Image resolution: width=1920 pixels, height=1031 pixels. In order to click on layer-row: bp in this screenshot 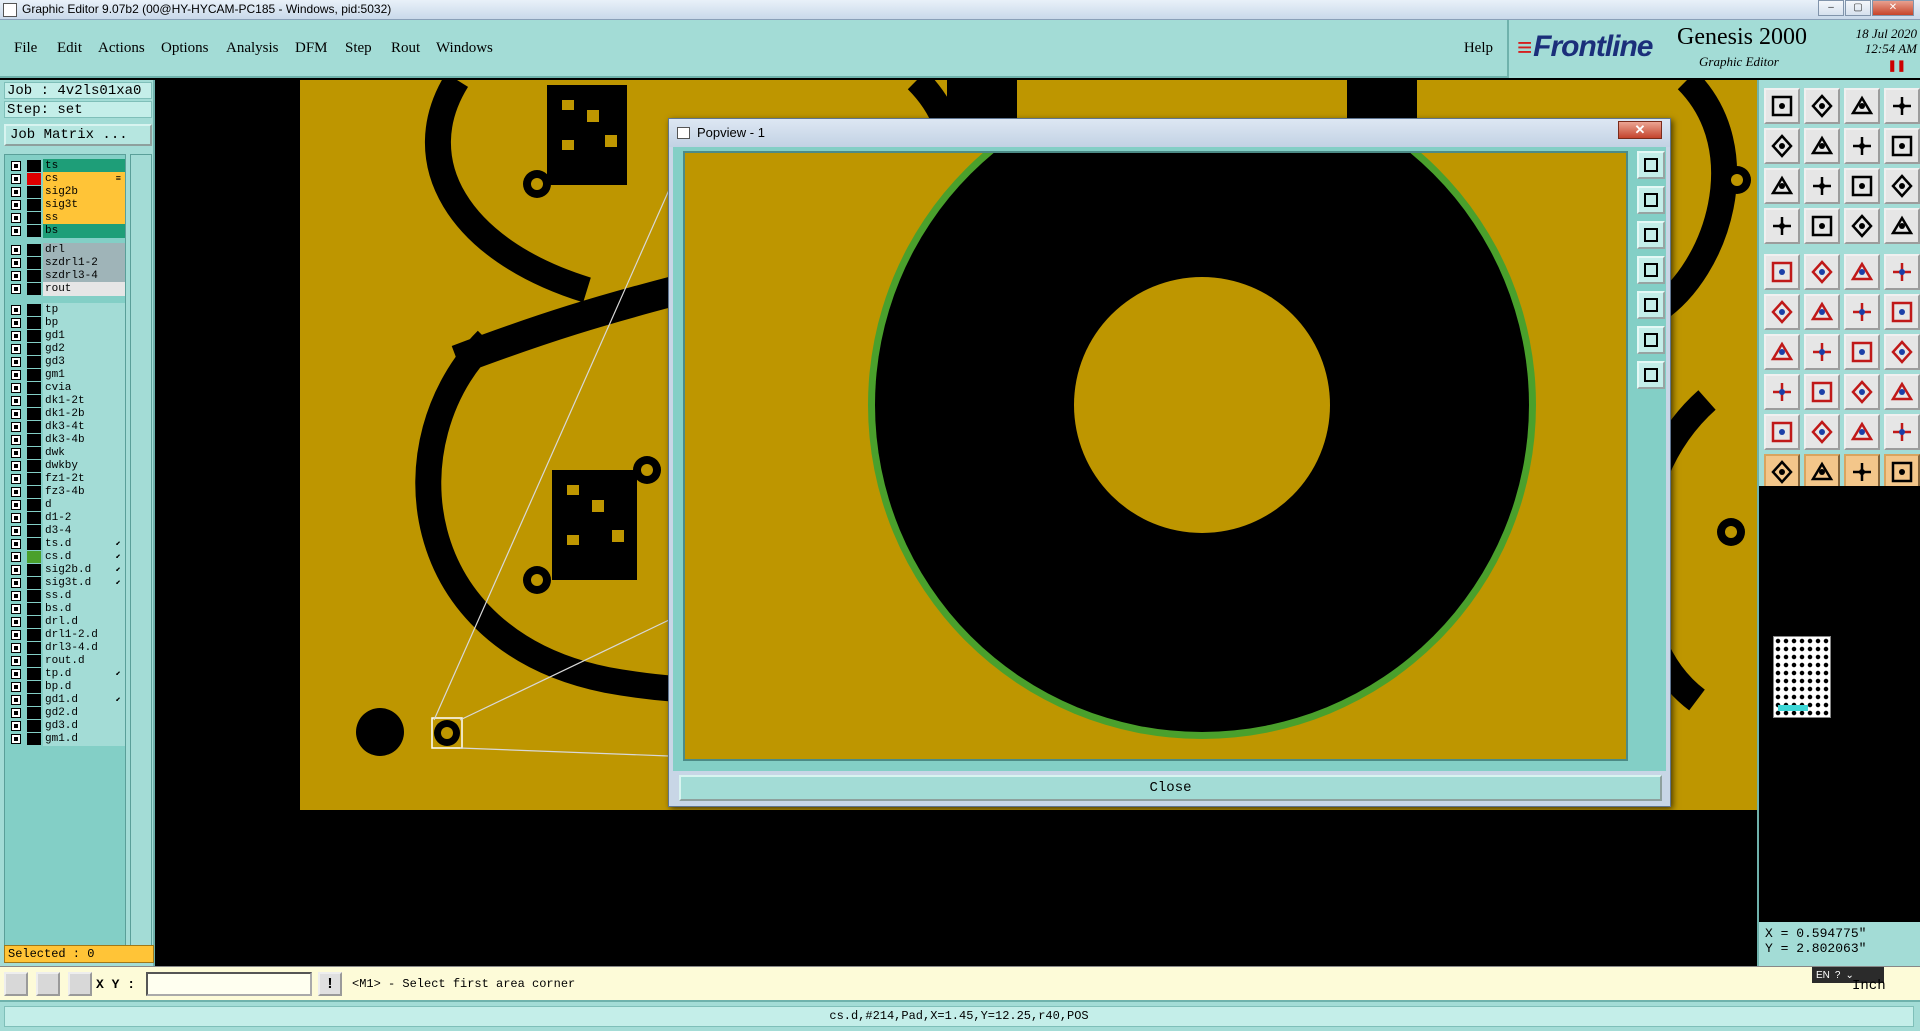, I will do `click(66, 323)`.